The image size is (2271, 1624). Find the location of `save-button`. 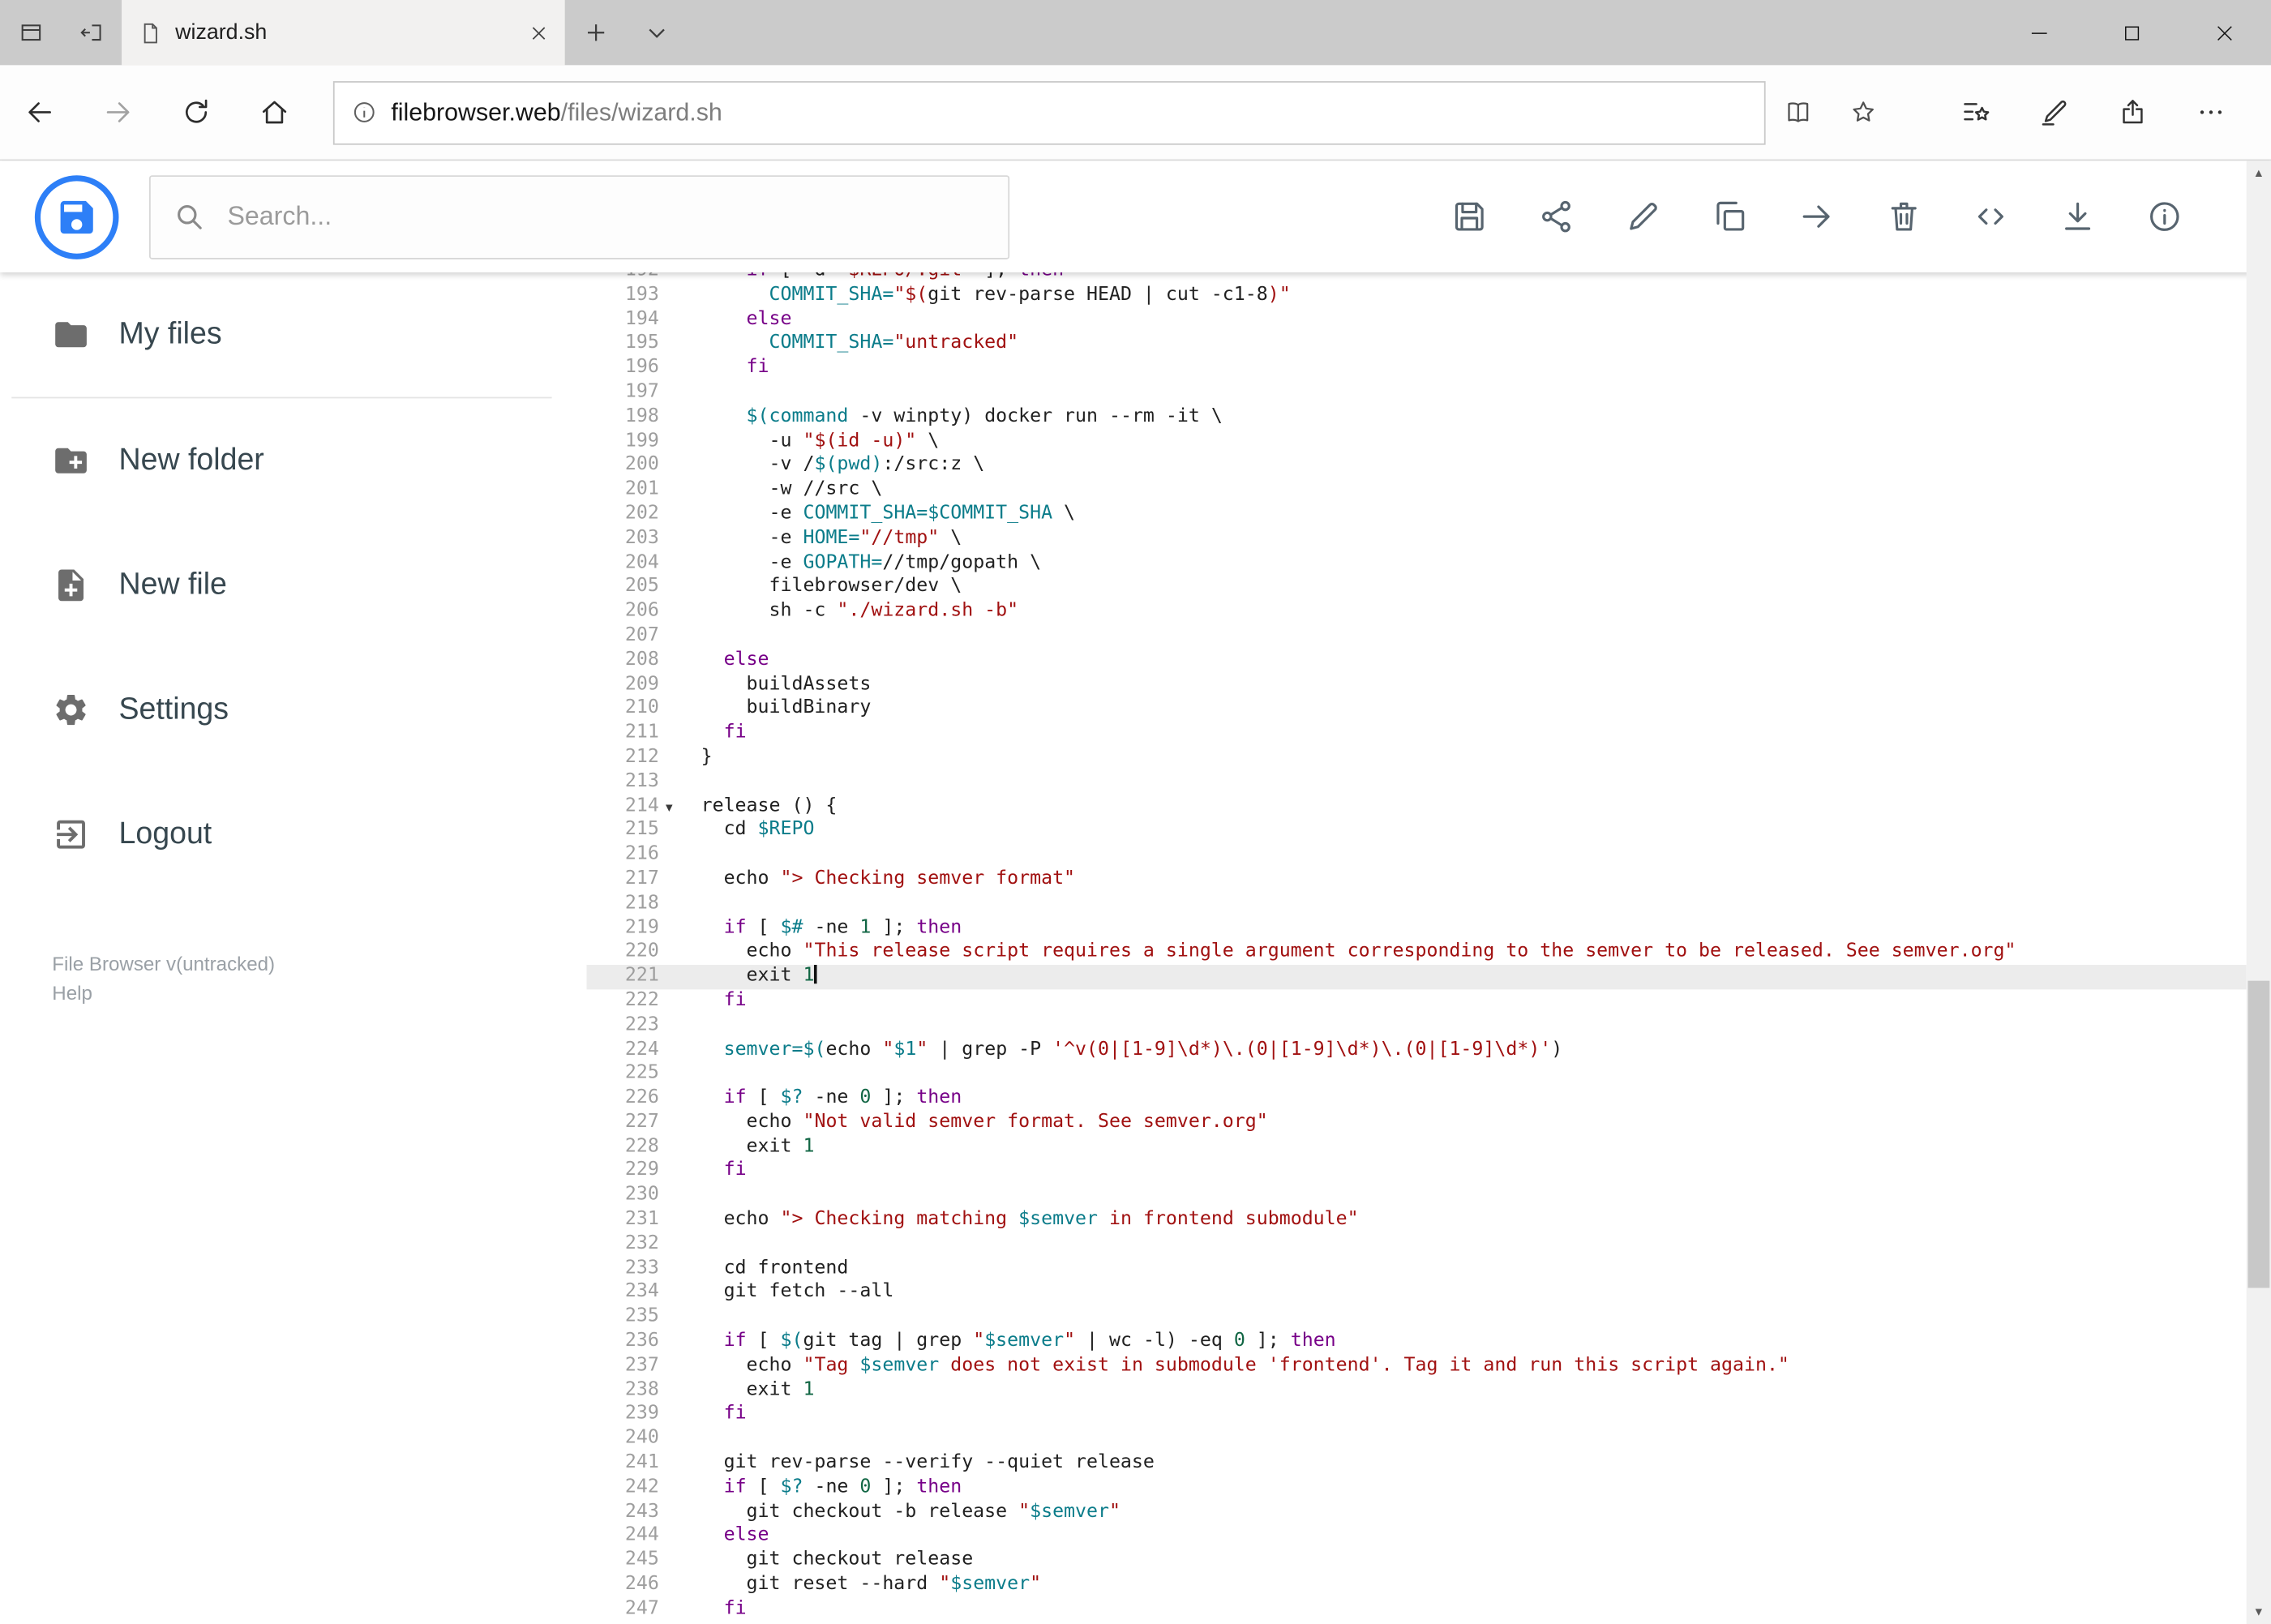

save-button is located at coordinates (1468, 217).